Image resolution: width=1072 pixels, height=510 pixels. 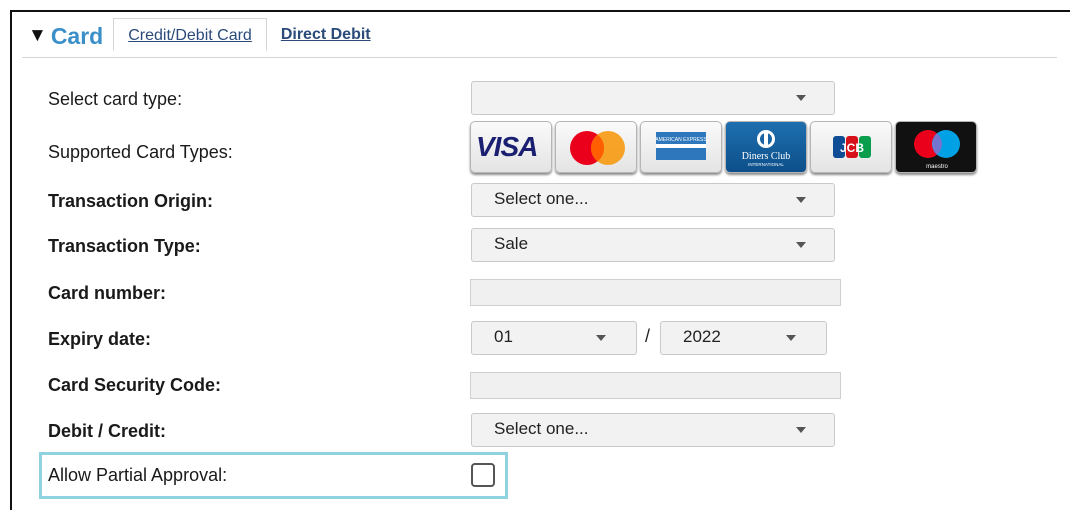 What do you see at coordinates (743, 338) in the screenshot?
I see `expiry-year-select: 2022` at bounding box center [743, 338].